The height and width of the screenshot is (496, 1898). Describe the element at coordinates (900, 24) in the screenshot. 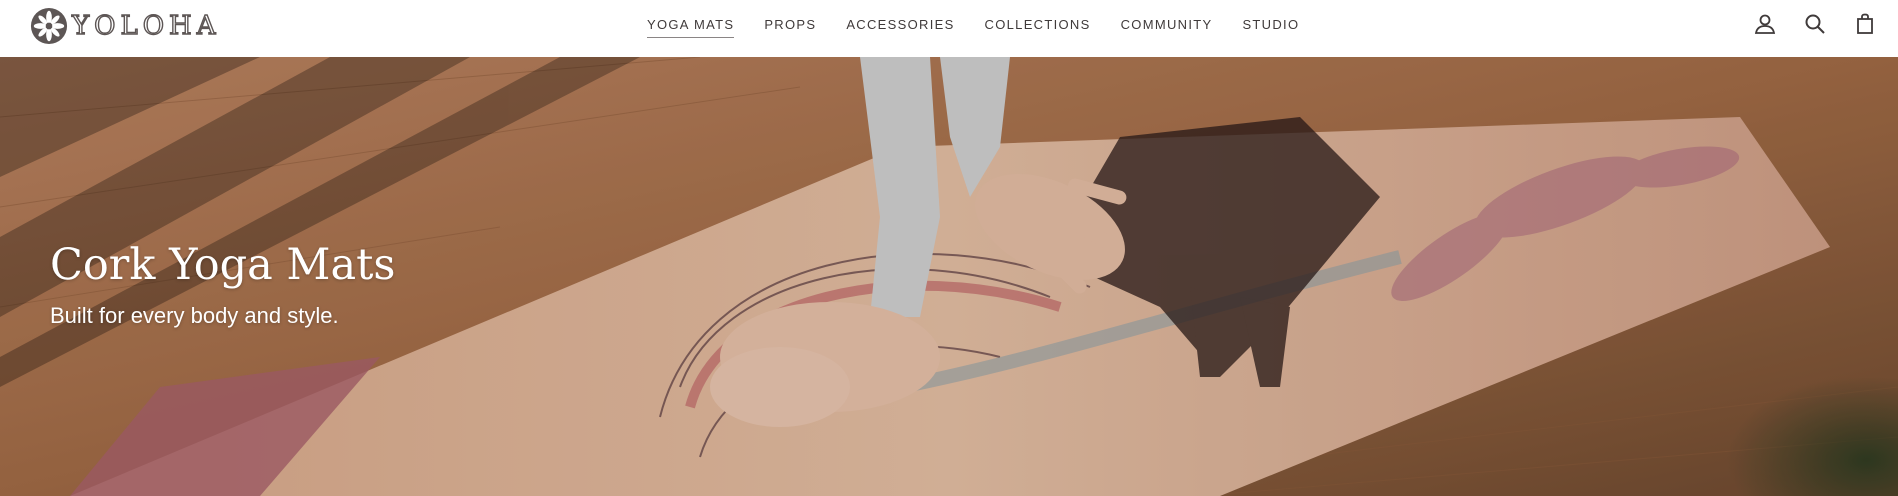

I see `nav-accessories: ACCESSORIES` at that location.